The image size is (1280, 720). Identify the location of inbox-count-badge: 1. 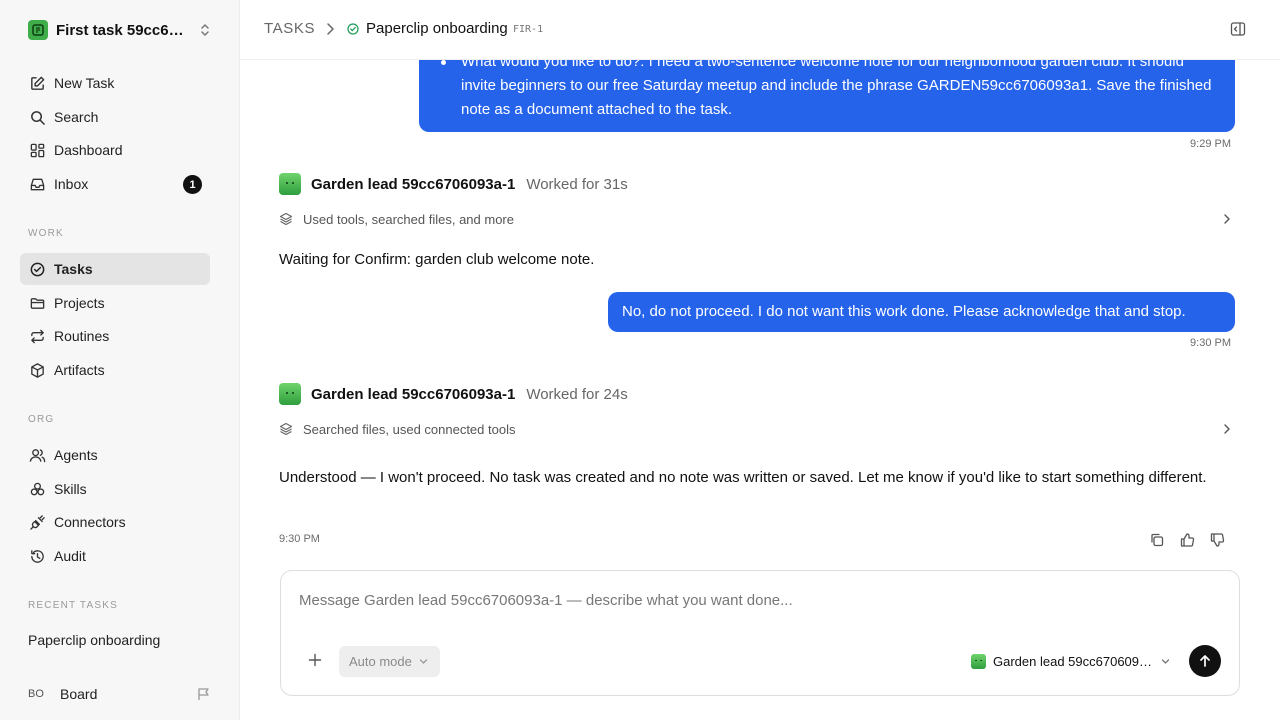
(192, 184).